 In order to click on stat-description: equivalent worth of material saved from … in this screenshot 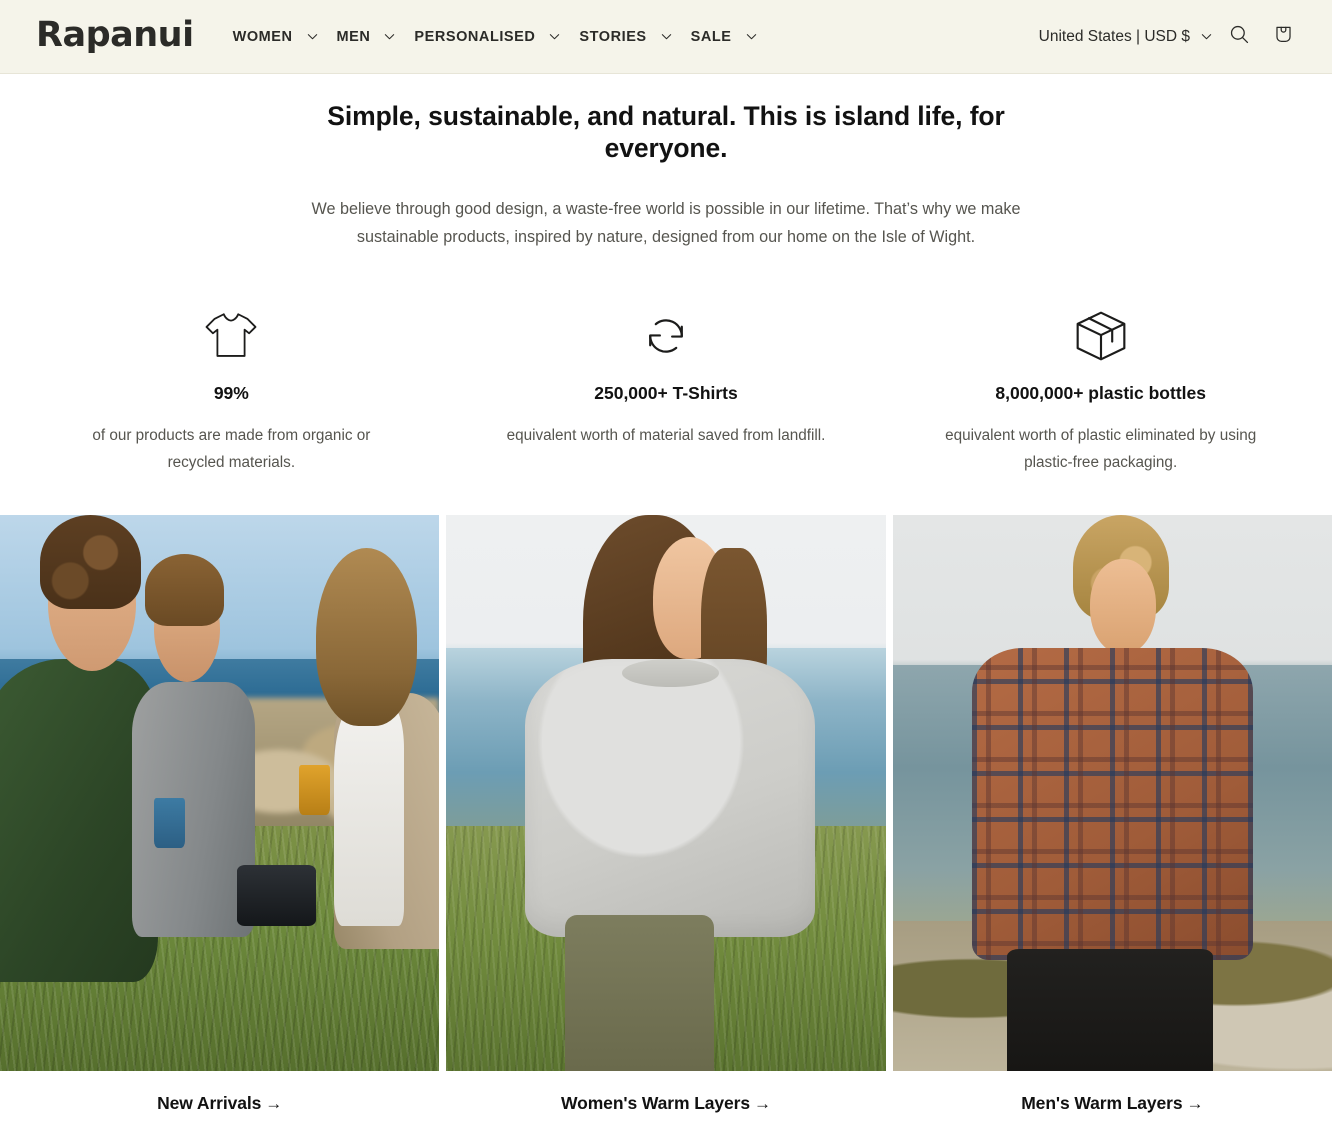, I will do `click(666, 436)`.